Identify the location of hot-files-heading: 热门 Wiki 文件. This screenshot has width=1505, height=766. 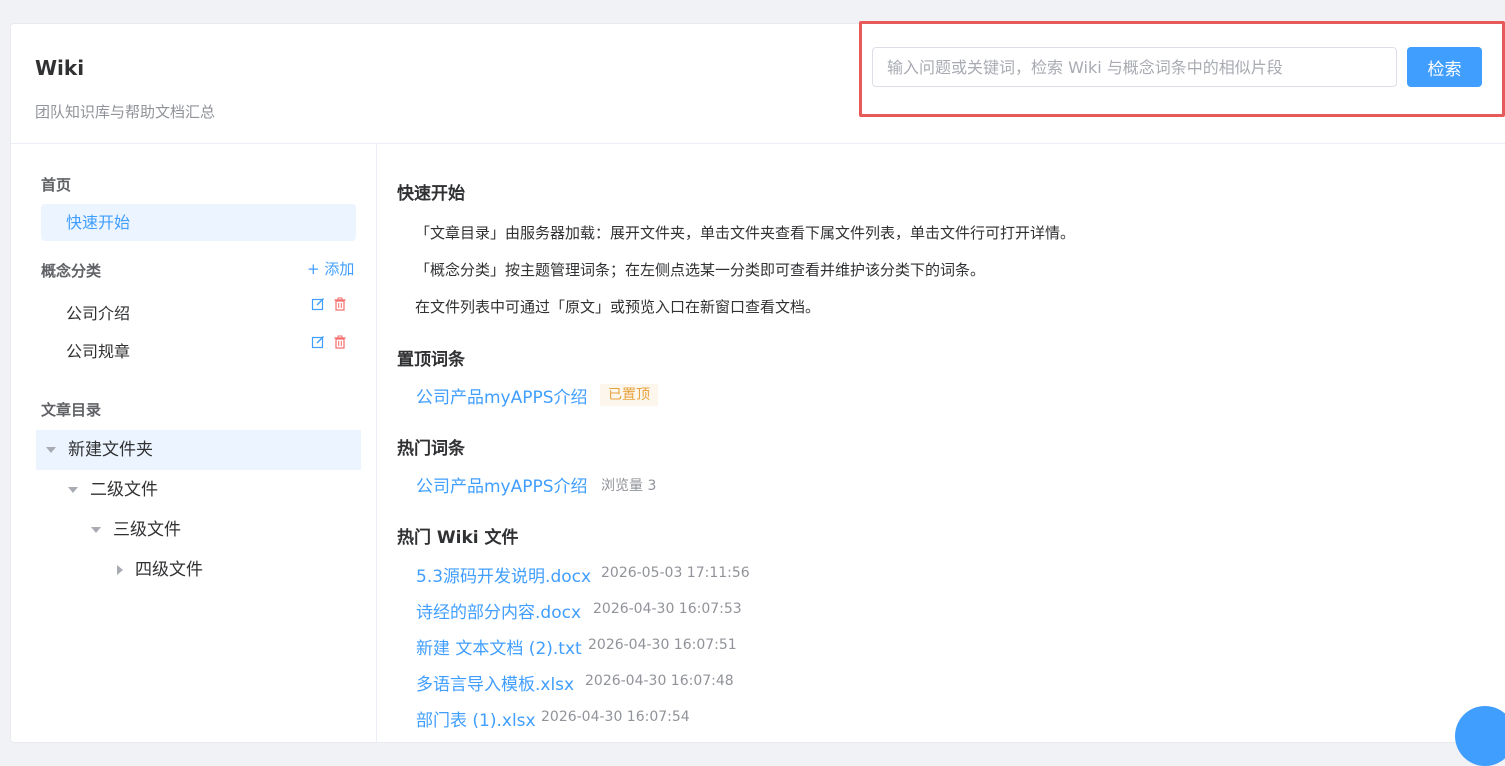
(458, 538).